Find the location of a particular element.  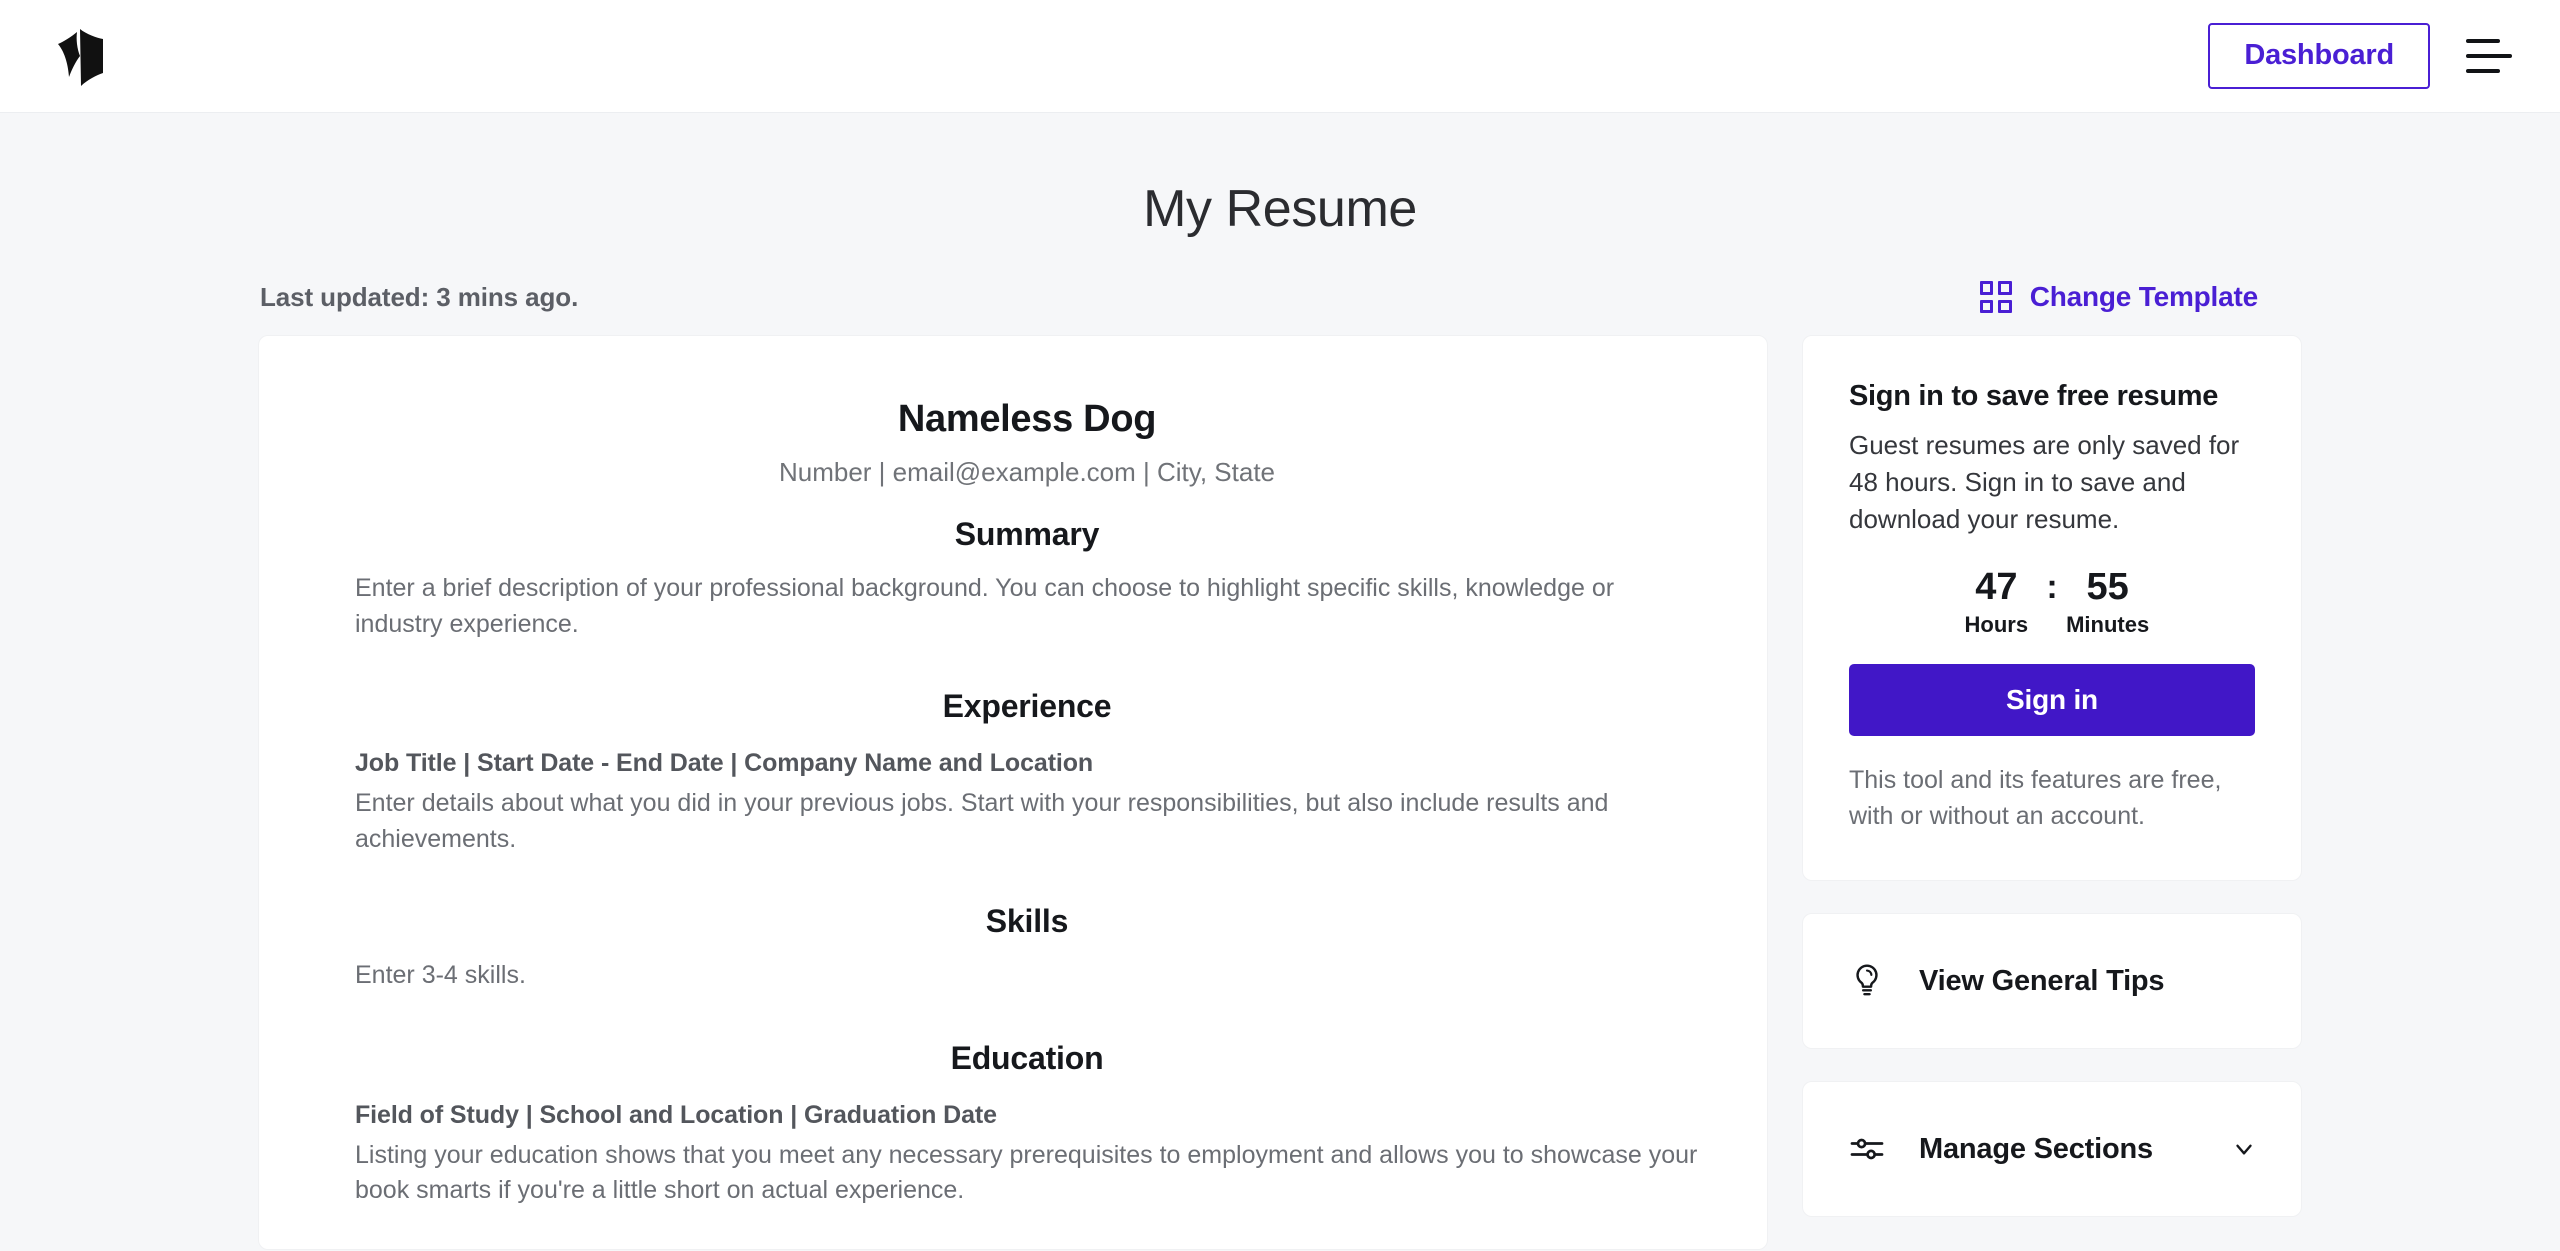

view-general-tips-label: View General Tips is located at coordinates (2042, 980).